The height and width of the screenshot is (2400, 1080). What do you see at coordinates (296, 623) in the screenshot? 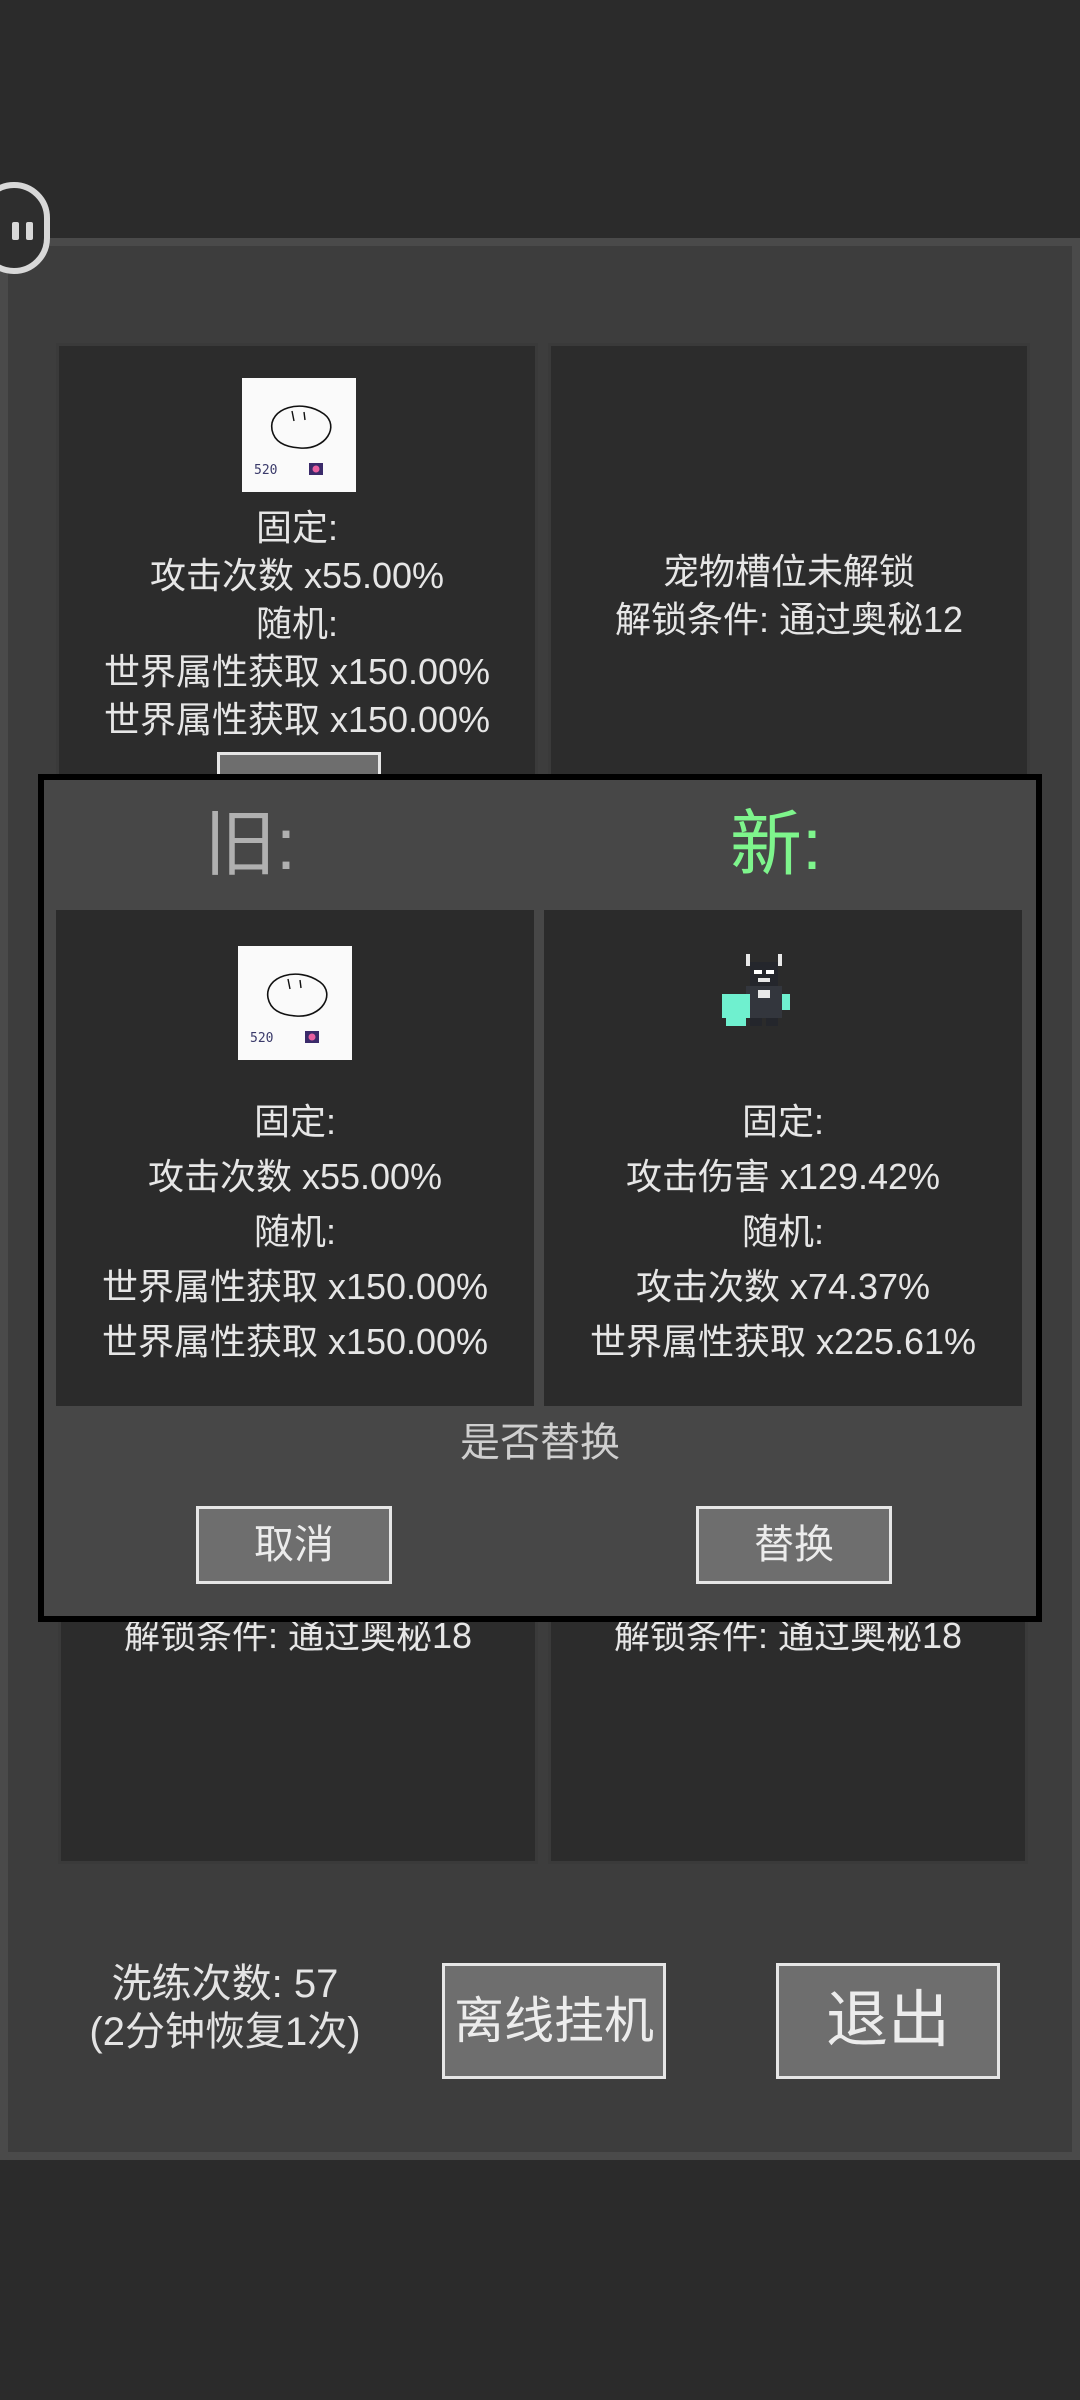
I see `random-label: 随机:` at bounding box center [296, 623].